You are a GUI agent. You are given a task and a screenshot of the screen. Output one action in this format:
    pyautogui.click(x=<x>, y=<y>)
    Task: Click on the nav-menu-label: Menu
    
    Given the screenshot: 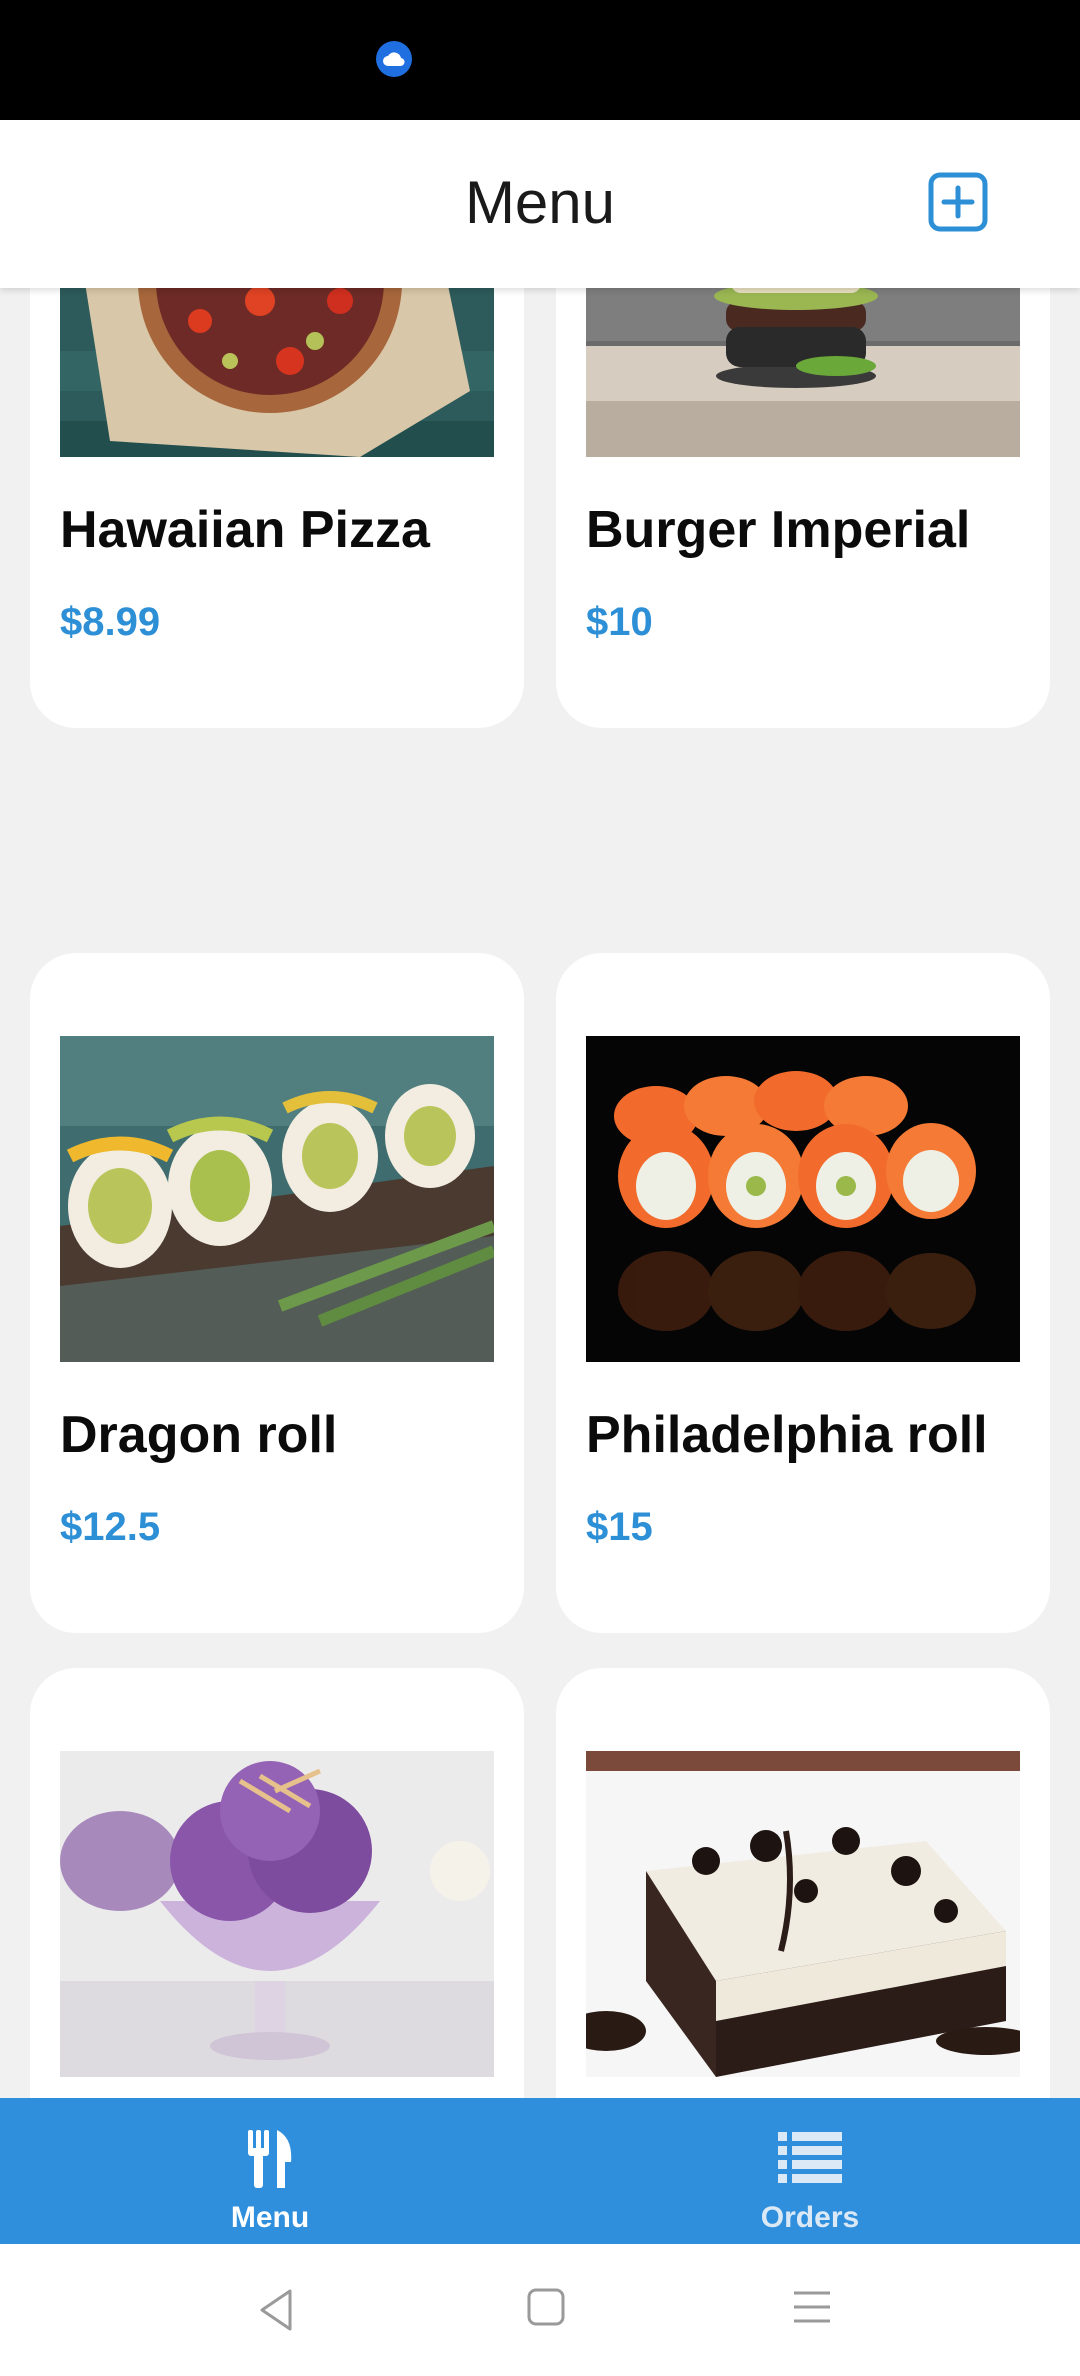 What is the action you would take?
    pyautogui.click(x=270, y=2217)
    